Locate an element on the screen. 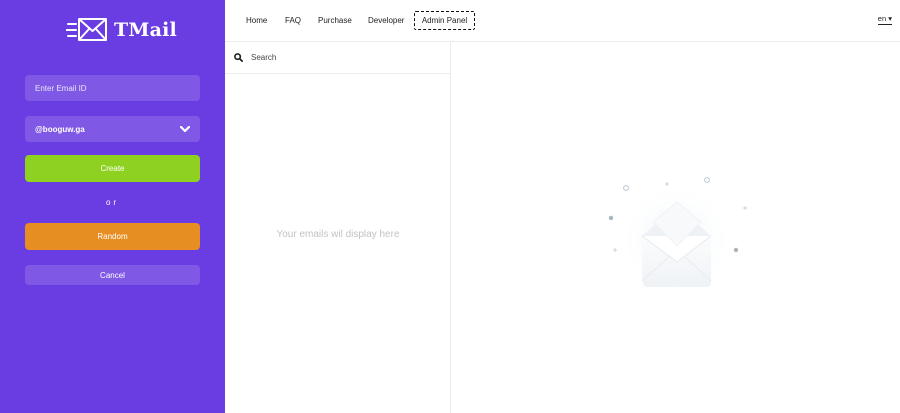 The height and width of the screenshot is (413, 900). email-id-input is located at coordinates (112, 88).